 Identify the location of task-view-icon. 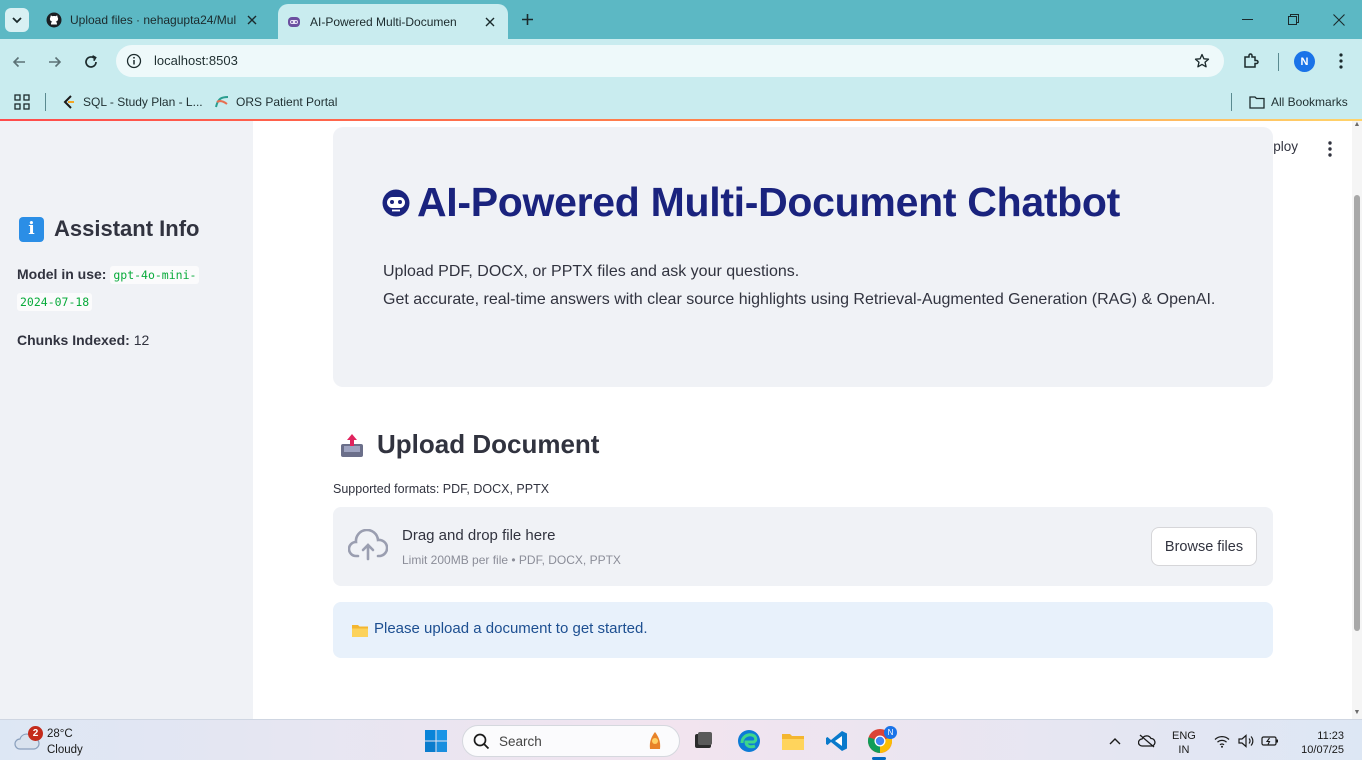
(703, 740).